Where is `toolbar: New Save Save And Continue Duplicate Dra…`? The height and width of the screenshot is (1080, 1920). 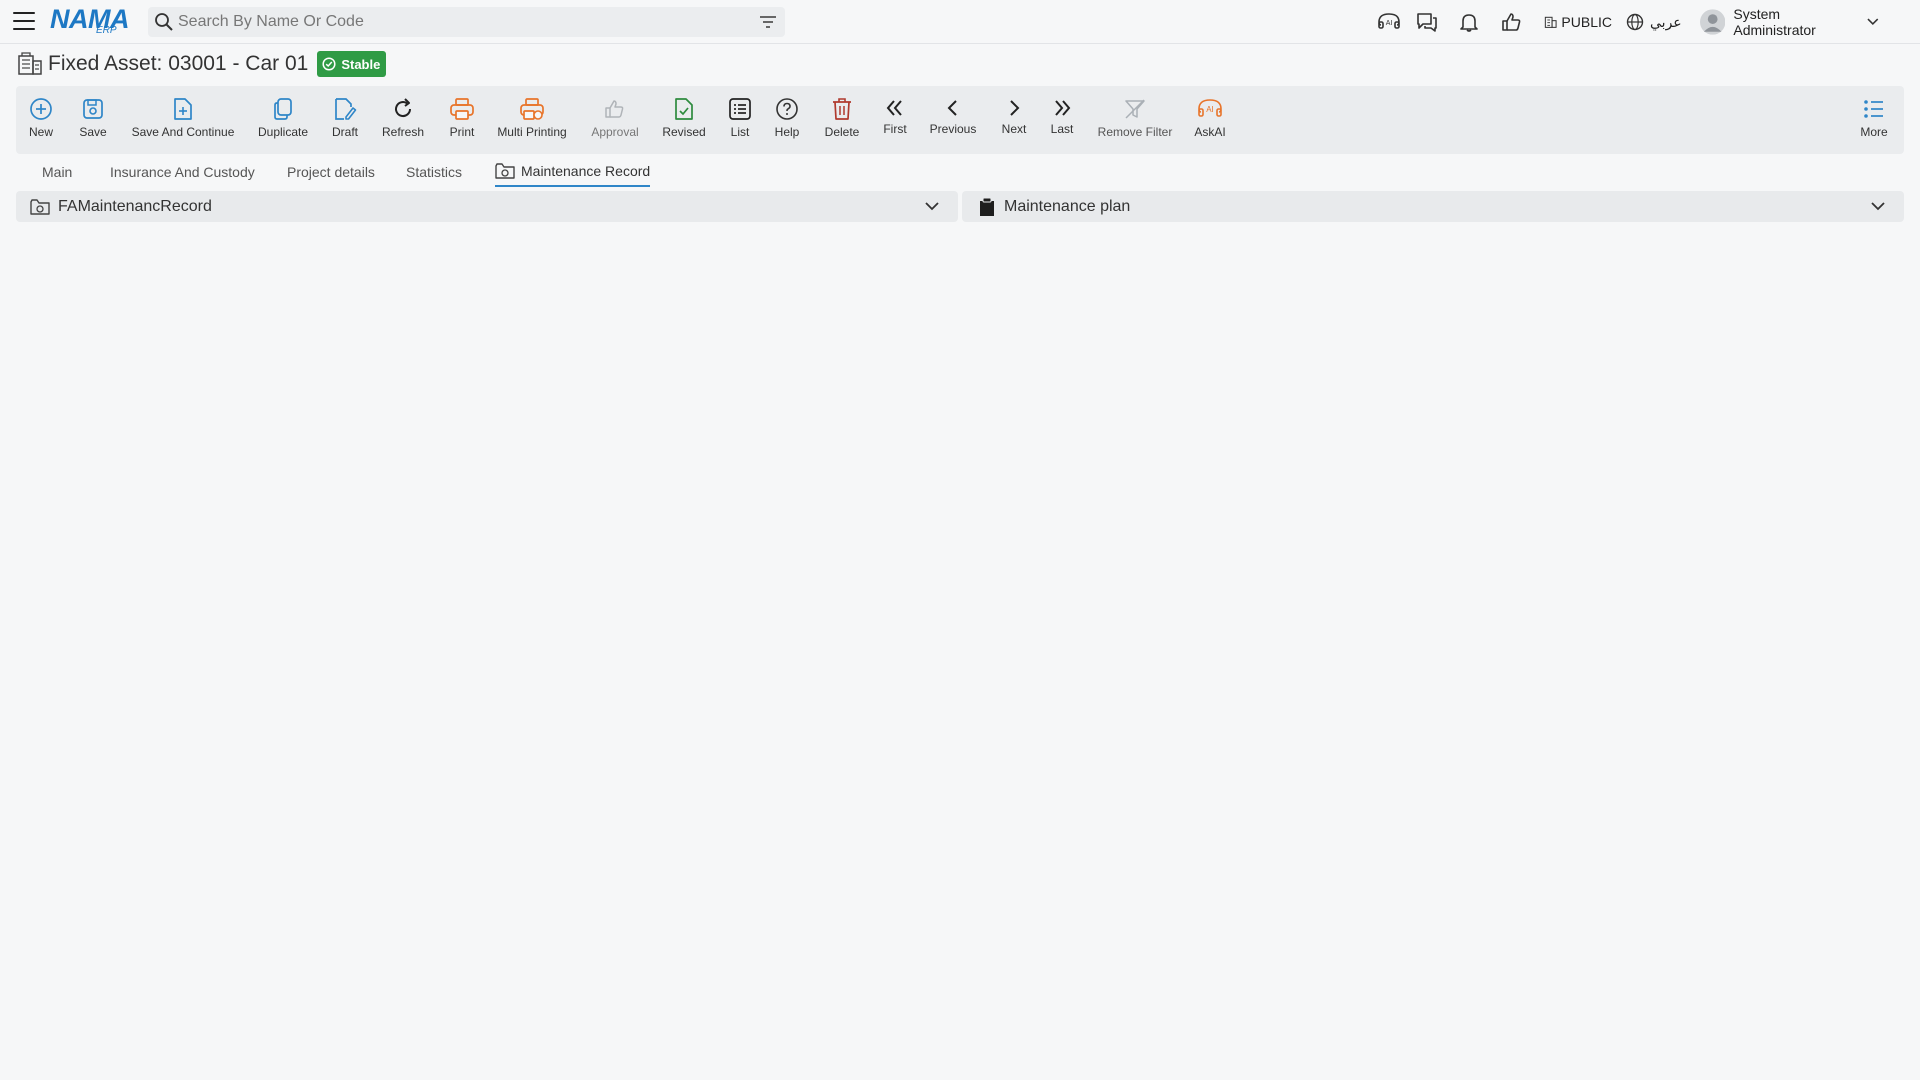
toolbar: New Save Save And Continue Duplicate Dra… is located at coordinates (960, 120).